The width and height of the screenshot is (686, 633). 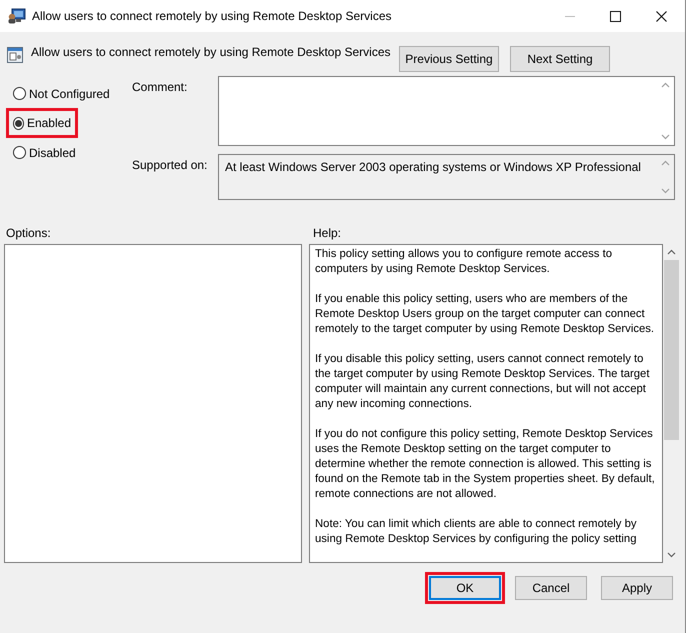 I want to click on help-label: Help:, so click(x=327, y=234).